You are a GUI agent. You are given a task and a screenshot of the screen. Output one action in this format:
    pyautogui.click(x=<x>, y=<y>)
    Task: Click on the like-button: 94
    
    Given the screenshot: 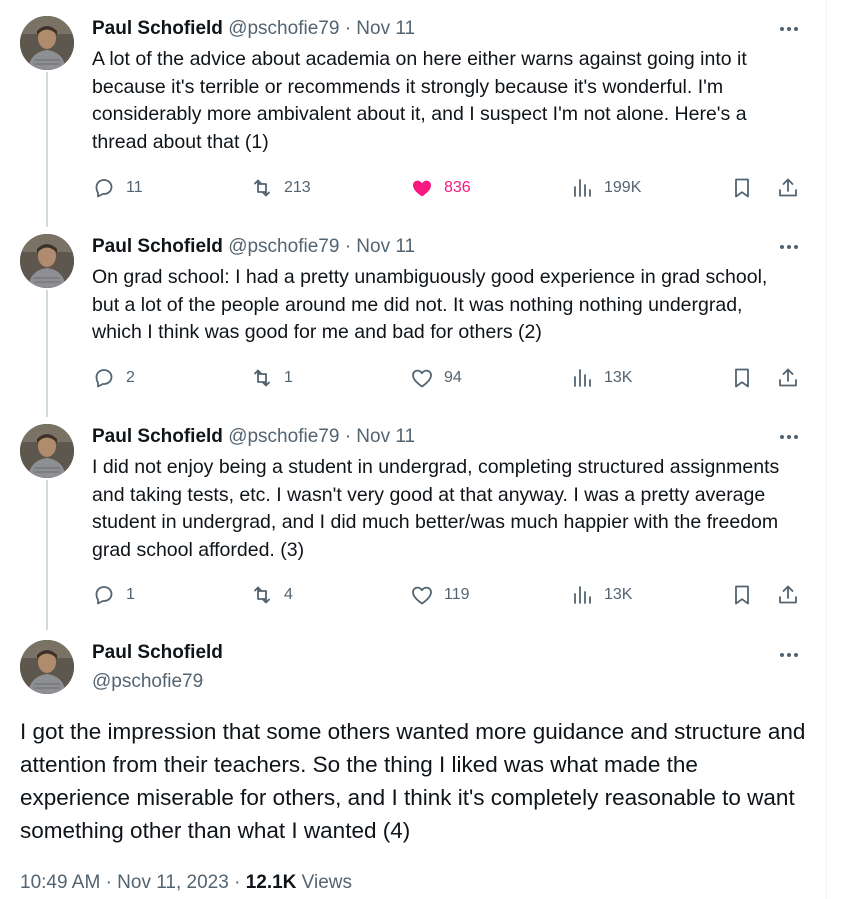 What is the action you would take?
    pyautogui.click(x=436, y=378)
    